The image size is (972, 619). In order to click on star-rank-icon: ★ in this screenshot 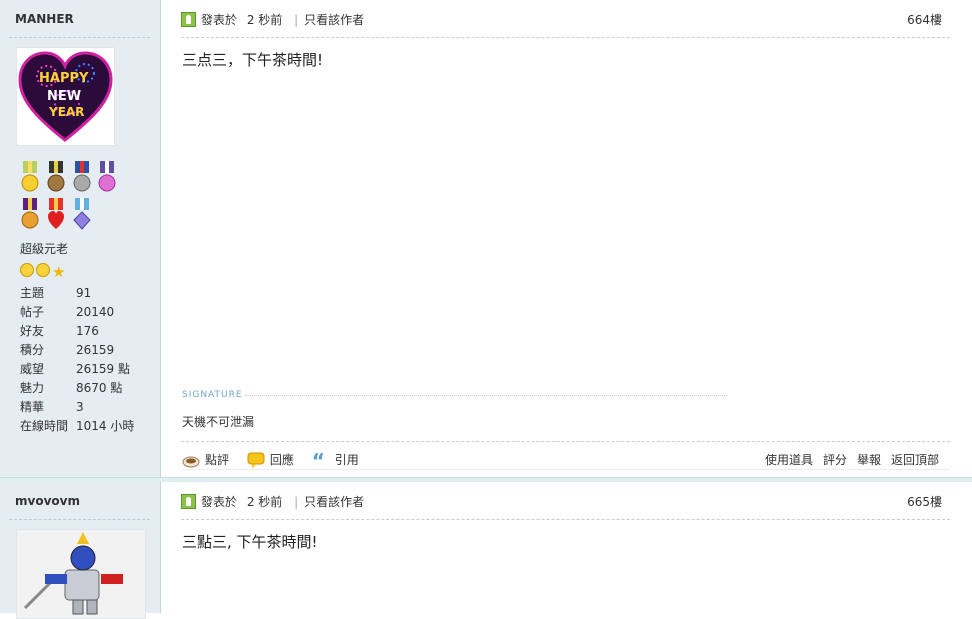, I will do `click(59, 272)`.